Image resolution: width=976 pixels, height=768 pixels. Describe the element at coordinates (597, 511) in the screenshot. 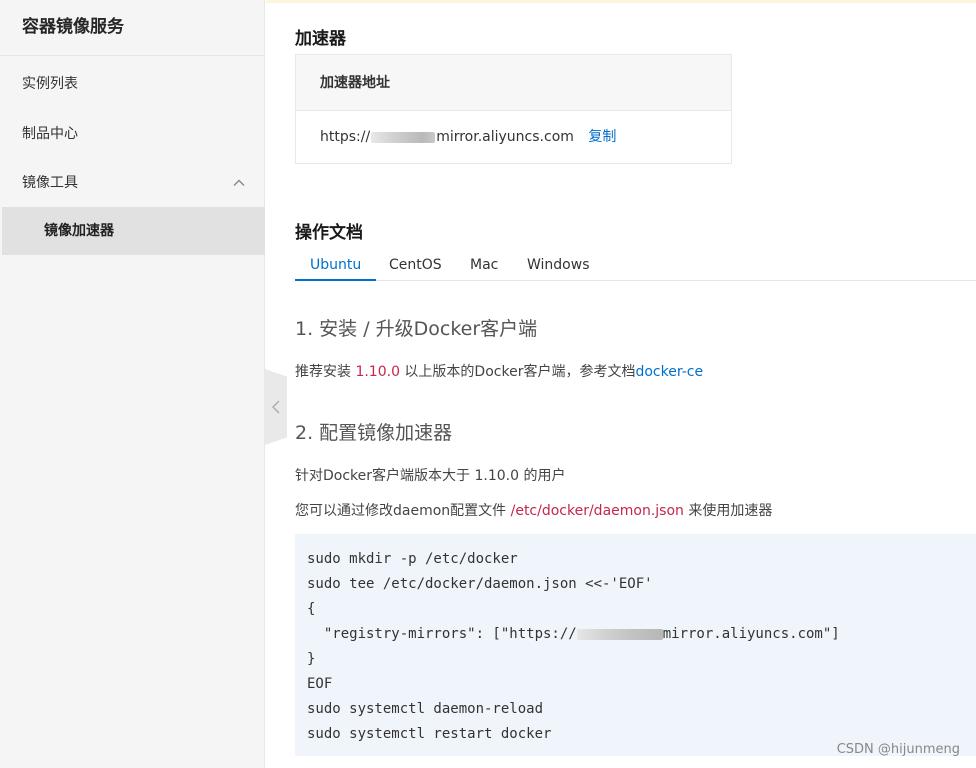

I see `config-path-highlight: /etc/docker/daemon.json` at that location.